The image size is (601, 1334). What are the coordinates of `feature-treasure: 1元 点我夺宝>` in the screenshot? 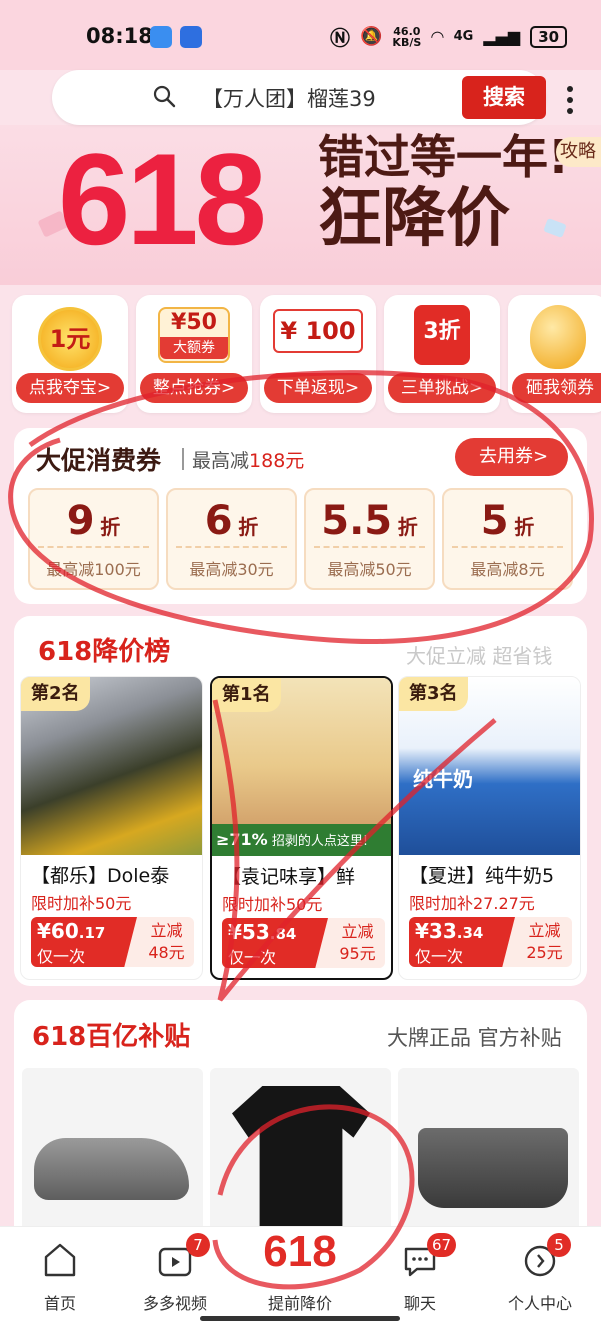 It's located at (70, 354).